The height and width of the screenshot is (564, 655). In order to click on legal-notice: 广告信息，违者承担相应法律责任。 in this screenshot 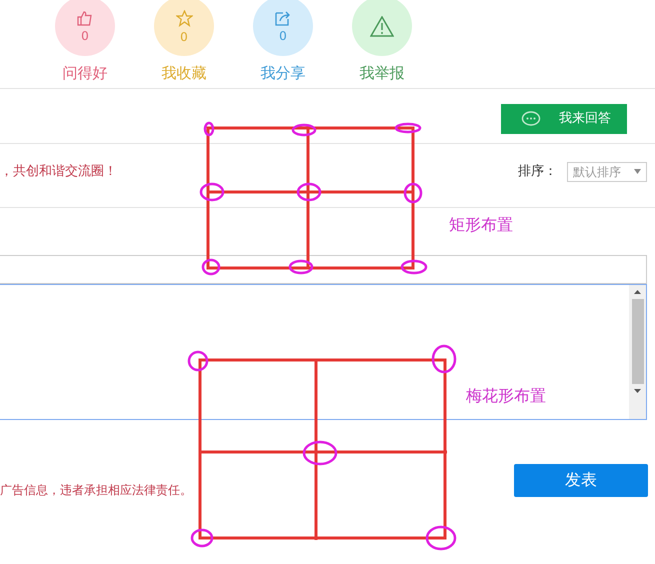, I will do `click(96, 490)`.